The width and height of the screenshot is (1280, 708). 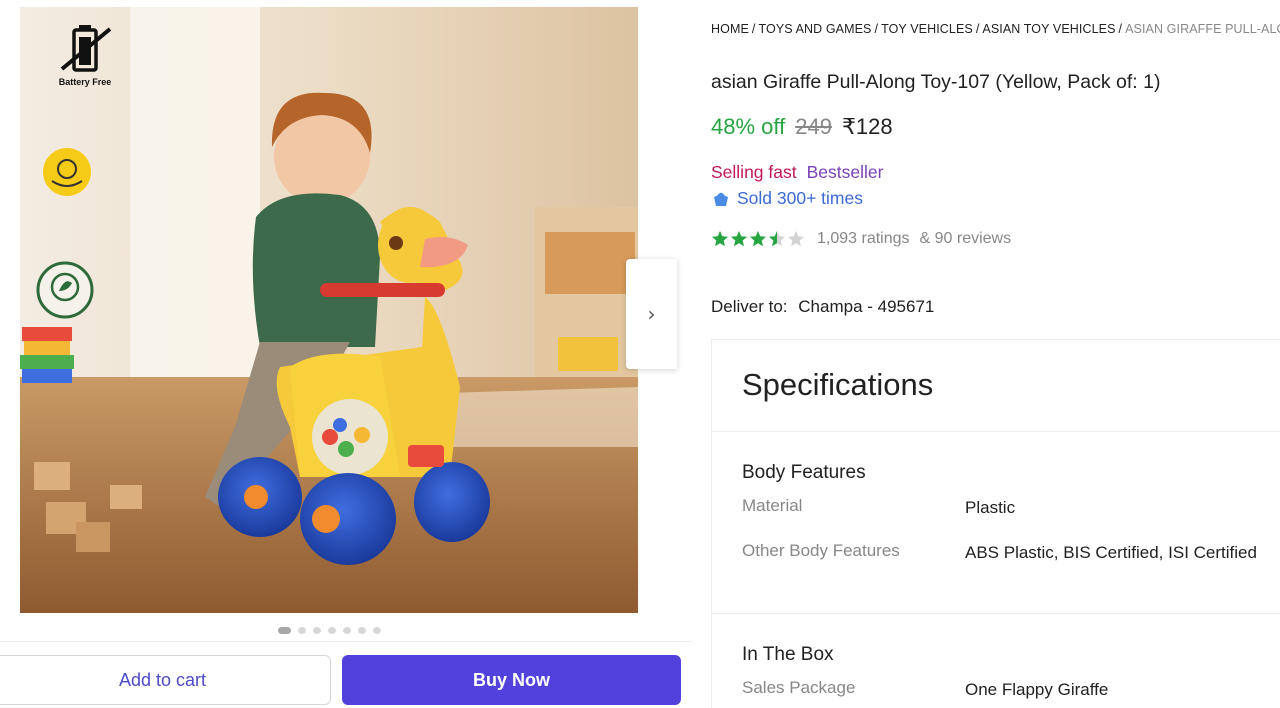 What do you see at coordinates (799, 687) in the screenshot?
I see `spec-key: Sales Package` at bounding box center [799, 687].